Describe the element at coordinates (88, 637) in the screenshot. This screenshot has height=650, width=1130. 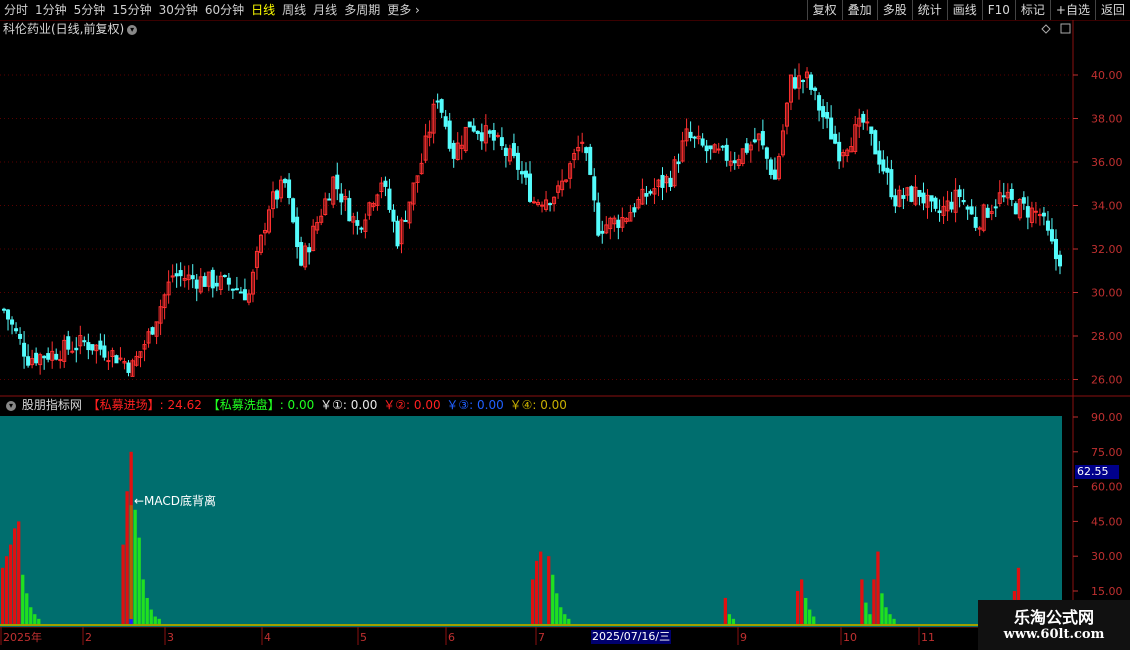
I see `date-tick-label: 2` at that location.